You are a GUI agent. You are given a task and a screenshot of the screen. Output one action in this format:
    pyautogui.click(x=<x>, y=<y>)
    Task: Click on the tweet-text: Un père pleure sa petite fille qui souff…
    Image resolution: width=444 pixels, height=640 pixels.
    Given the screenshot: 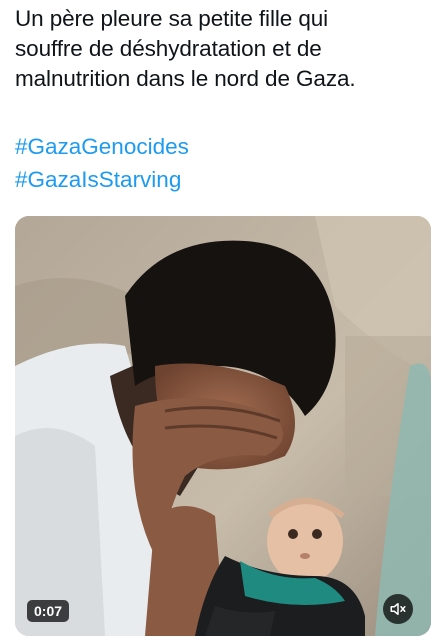 What is the action you would take?
    pyautogui.click(x=225, y=49)
    